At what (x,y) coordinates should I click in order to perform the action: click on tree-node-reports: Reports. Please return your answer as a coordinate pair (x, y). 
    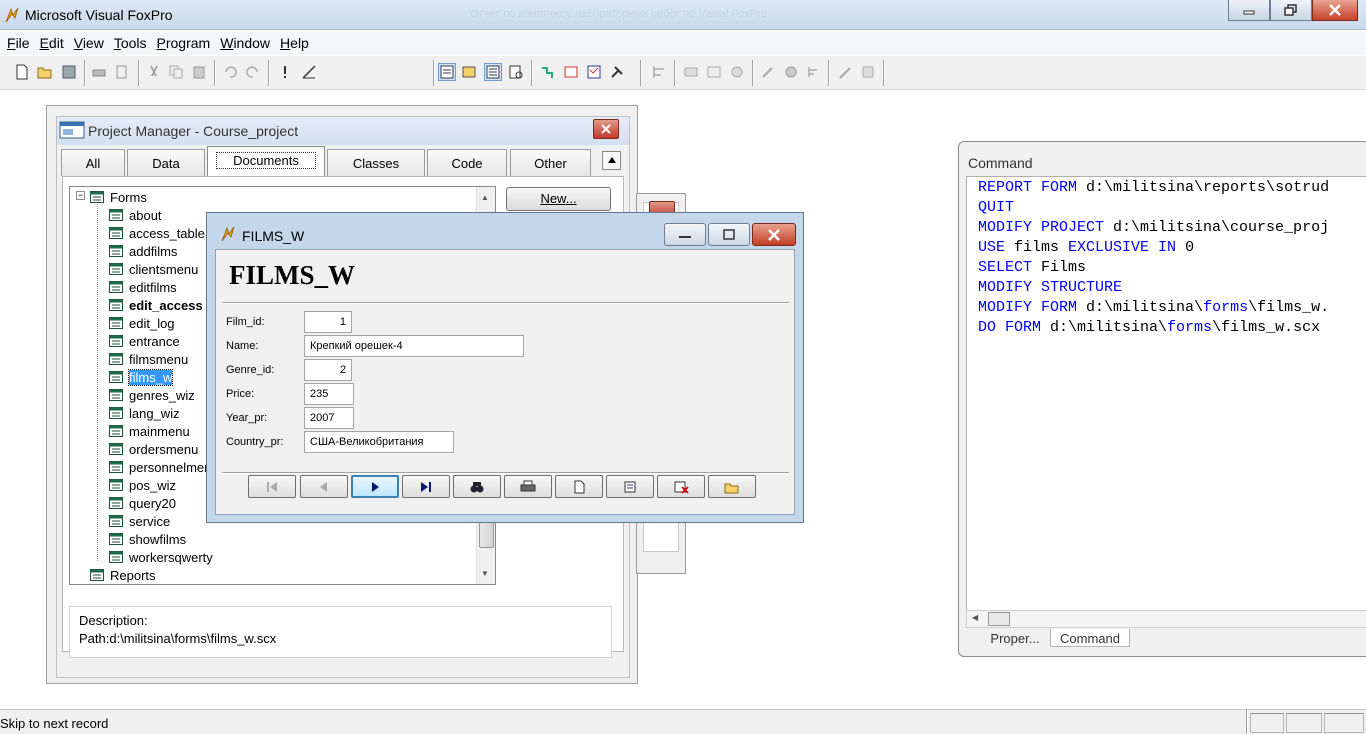
    Looking at the image, I should click on (123, 575).